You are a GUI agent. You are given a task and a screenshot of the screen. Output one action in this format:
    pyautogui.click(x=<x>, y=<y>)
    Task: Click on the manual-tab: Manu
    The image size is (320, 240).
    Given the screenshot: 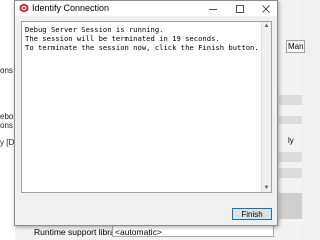 What is the action you would take?
    pyautogui.click(x=295, y=46)
    